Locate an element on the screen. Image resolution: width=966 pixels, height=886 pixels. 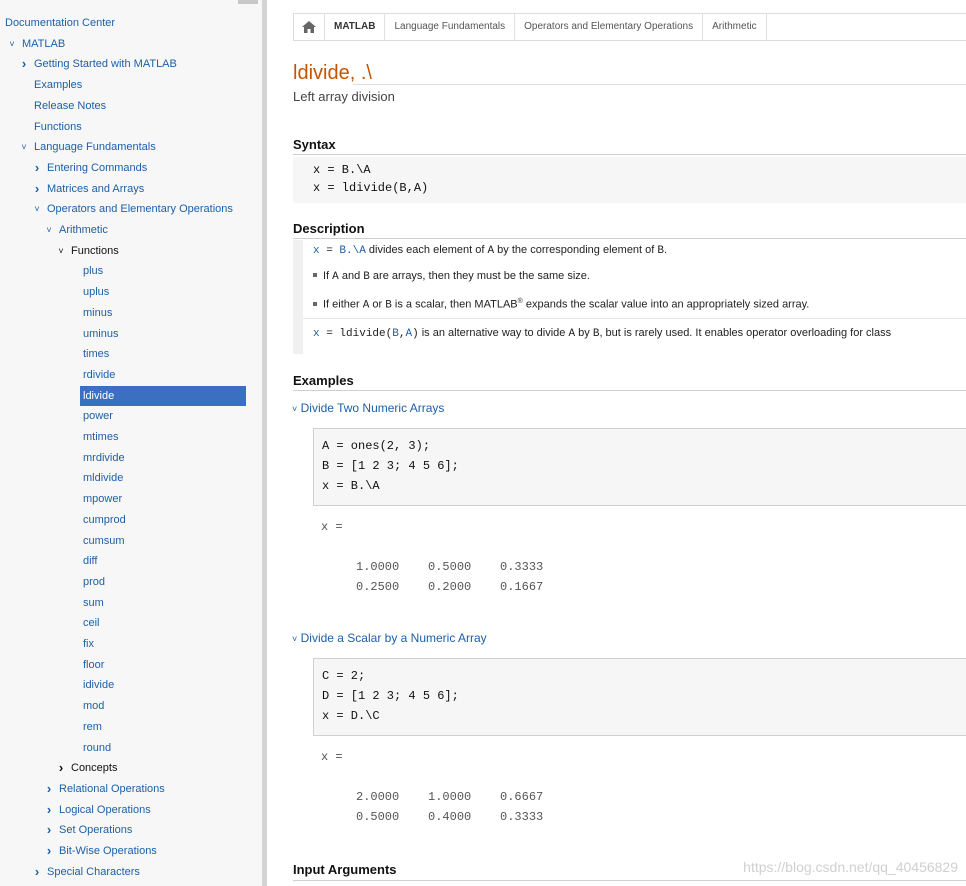
sidebar-item-matlab: MATLAB is located at coordinates (43, 44).